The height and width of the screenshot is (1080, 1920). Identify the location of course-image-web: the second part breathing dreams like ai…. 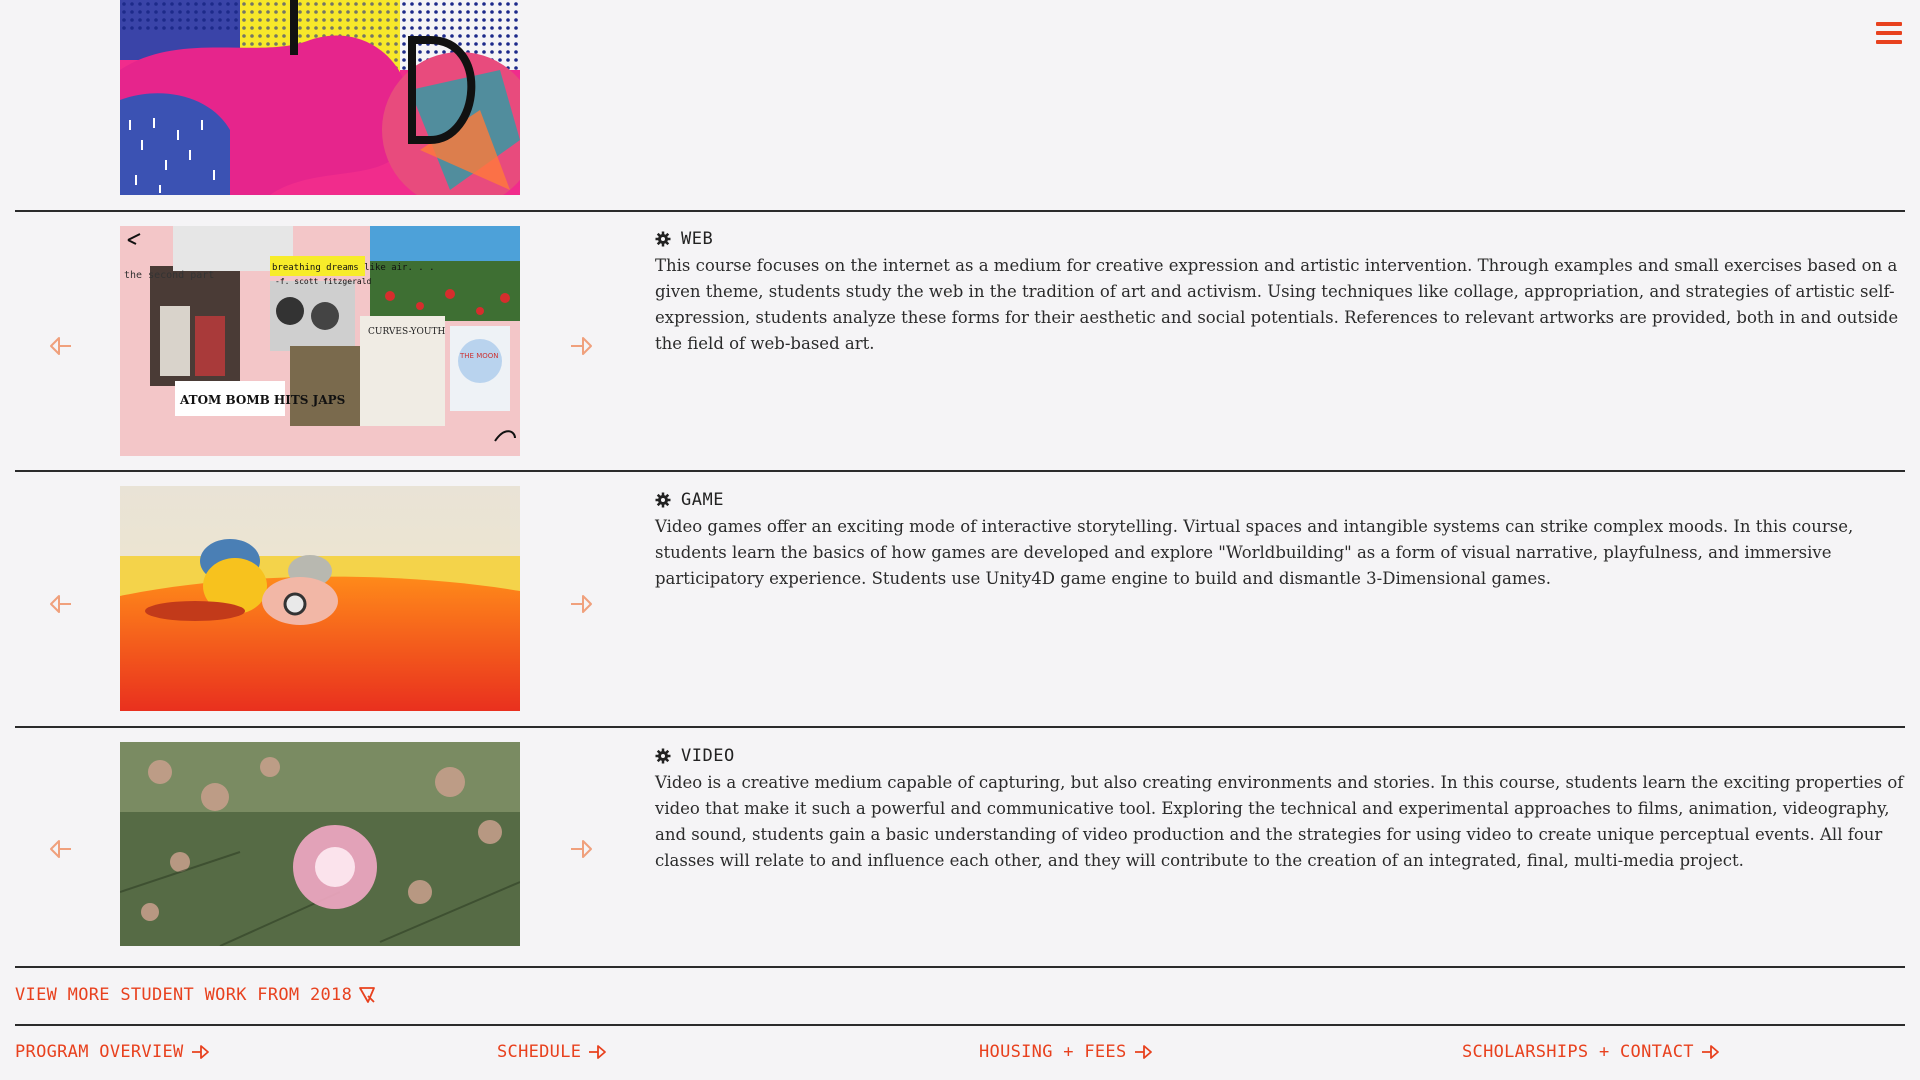
(320, 341).